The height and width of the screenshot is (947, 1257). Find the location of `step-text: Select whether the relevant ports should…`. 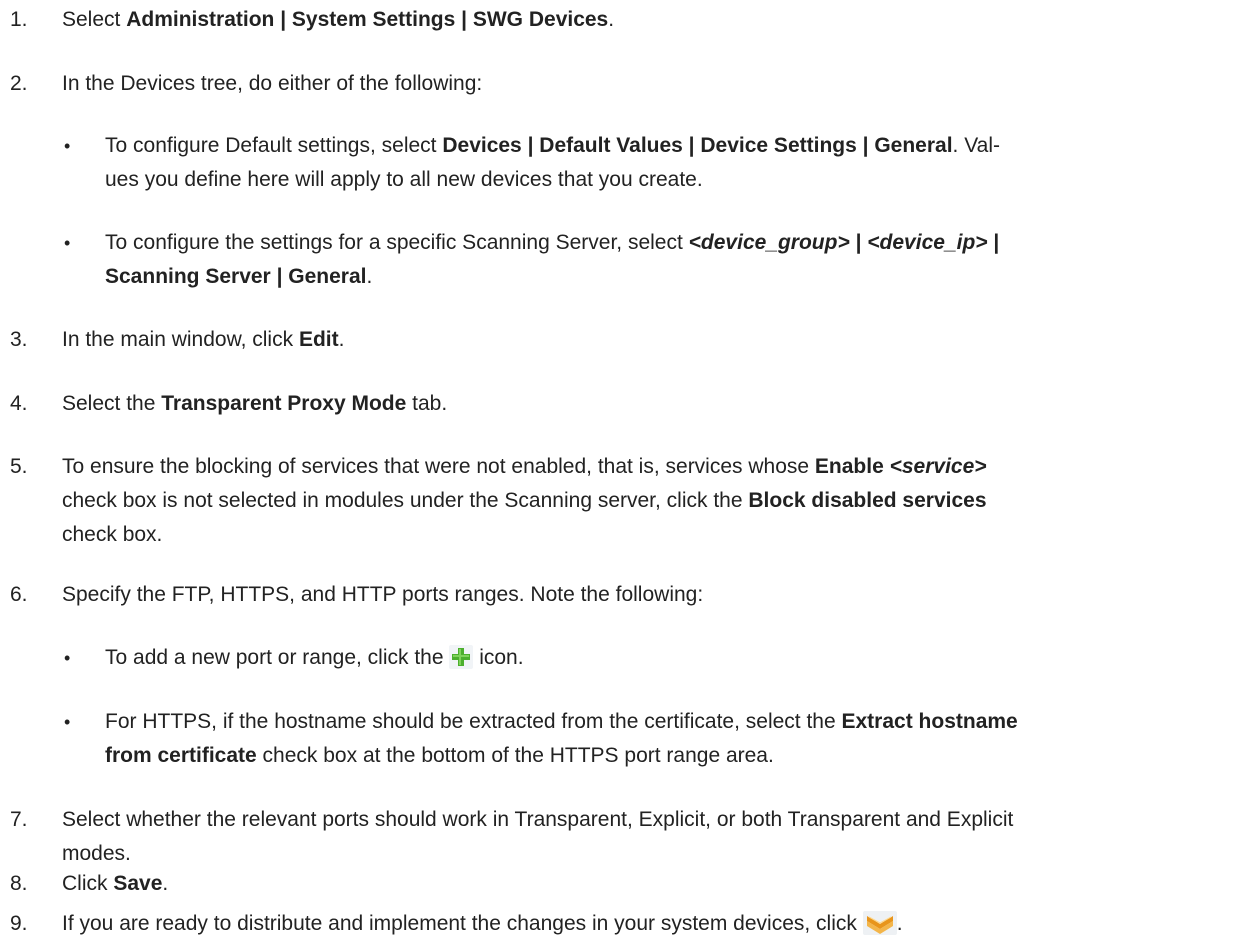

step-text: Select whether the relevant ports should… is located at coordinates (538, 836).